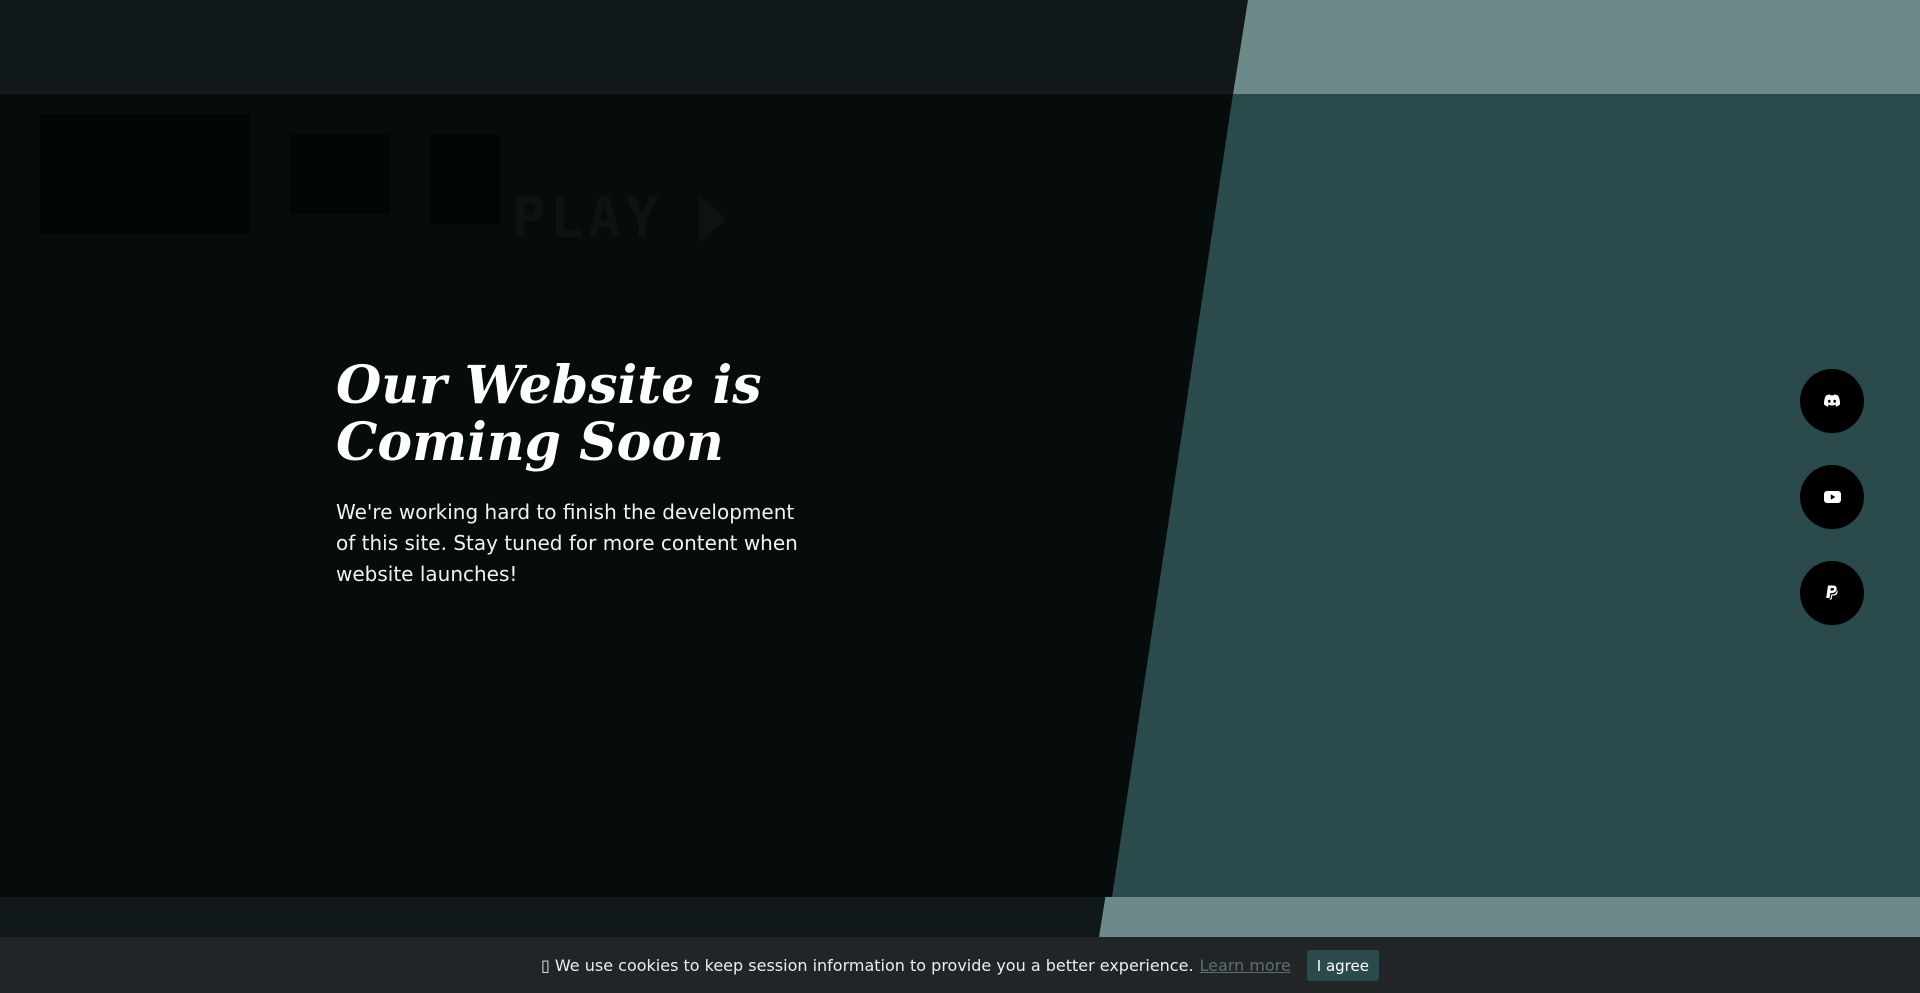 The width and height of the screenshot is (1920, 993). Describe the element at coordinates (1342, 965) in the screenshot. I see `agree-button: I agree` at that location.